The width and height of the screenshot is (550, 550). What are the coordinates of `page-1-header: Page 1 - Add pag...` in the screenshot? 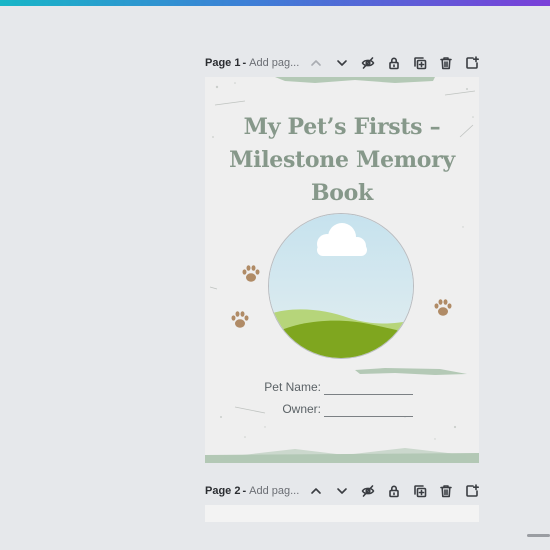 It's located at (342, 63).